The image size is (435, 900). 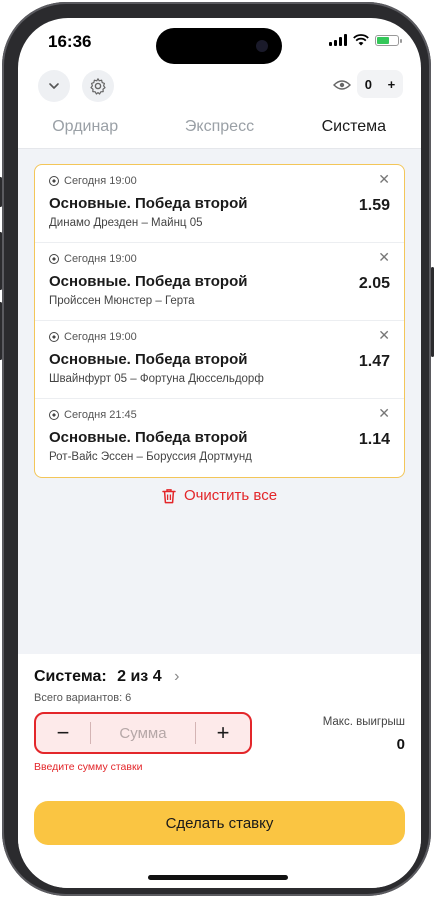 I want to click on eye-icon, so click(x=342, y=85).